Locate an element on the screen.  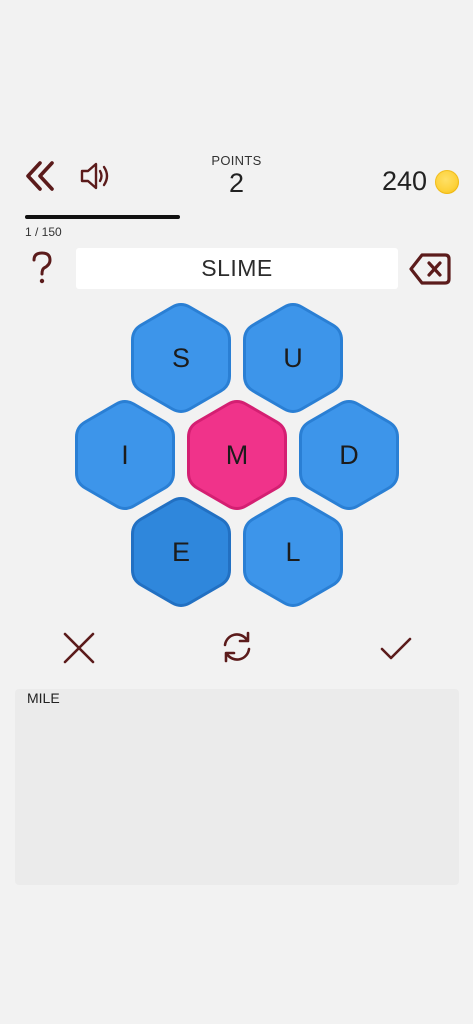
coins-value: 240 is located at coordinates (404, 181).